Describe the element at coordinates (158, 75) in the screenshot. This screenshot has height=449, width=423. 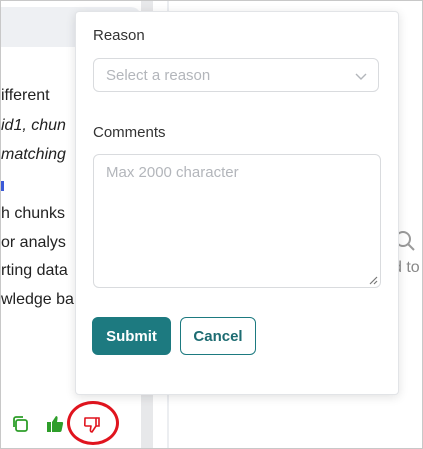
I see `reason-select-placeholder: Select a reason` at that location.